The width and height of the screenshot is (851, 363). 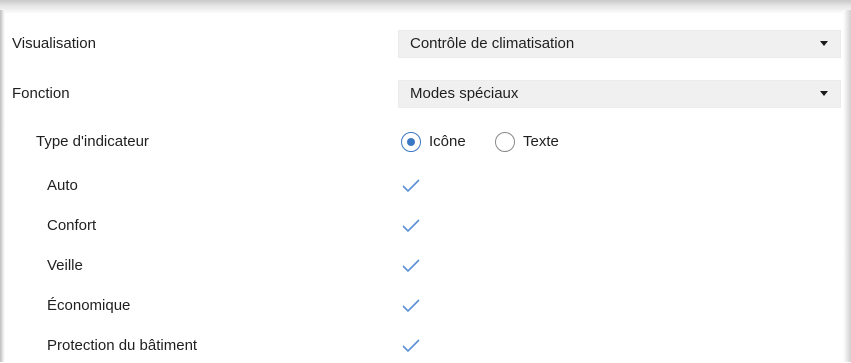 I want to click on mode-row-protection: Protection du bâtiment, so click(x=425, y=346).